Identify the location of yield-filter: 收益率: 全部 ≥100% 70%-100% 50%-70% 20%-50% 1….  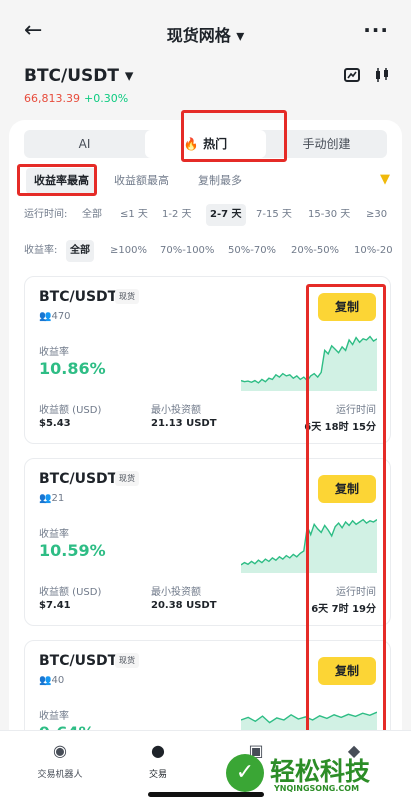
(214, 251).